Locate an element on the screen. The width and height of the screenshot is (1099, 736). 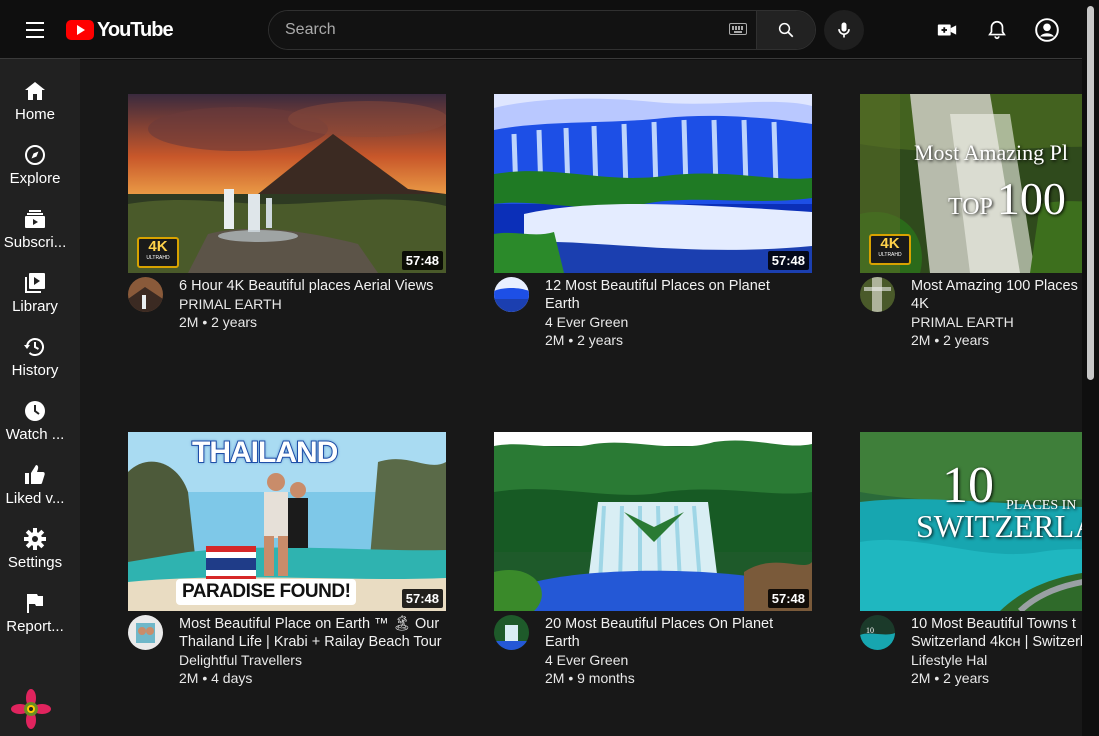
video-title: 6 Hour 4K Beautiful places Aerial Views is located at coordinates (314, 286).